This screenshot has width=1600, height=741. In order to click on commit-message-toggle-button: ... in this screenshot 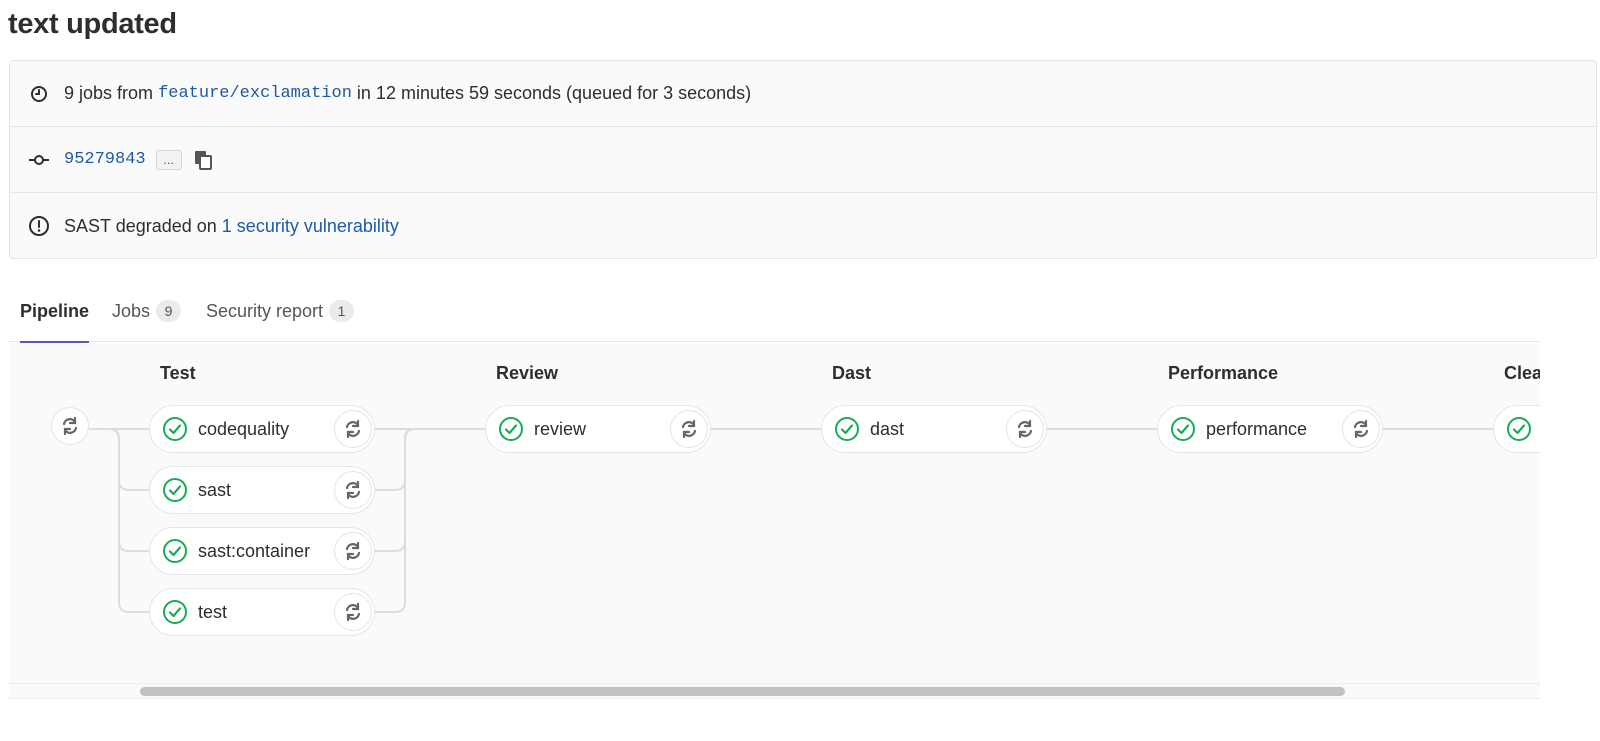, I will do `click(168, 159)`.